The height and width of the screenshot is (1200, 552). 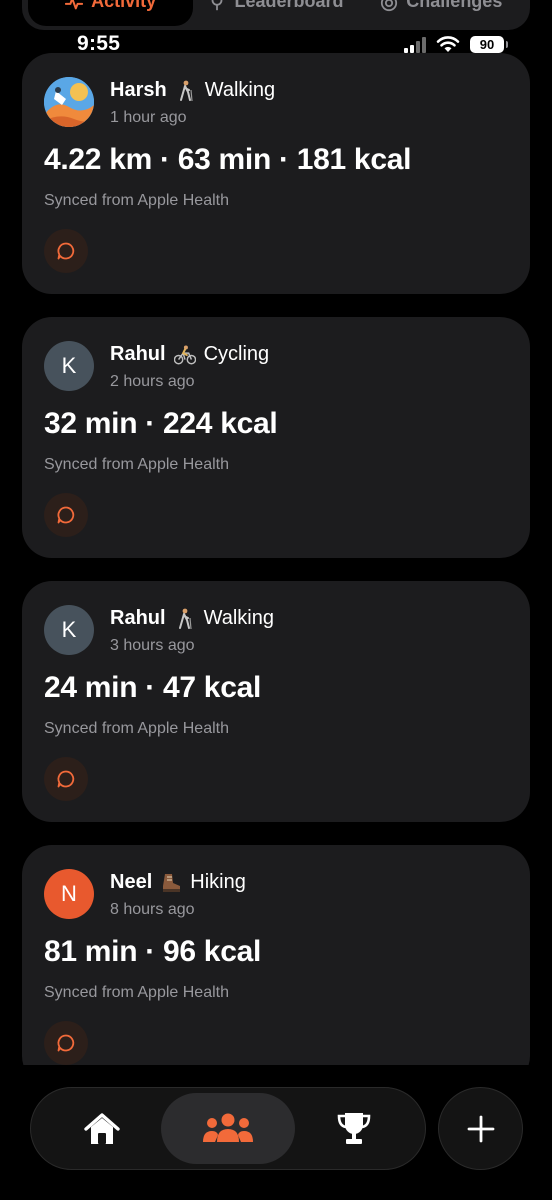 I want to click on pulse-icon, so click(x=74, y=5).